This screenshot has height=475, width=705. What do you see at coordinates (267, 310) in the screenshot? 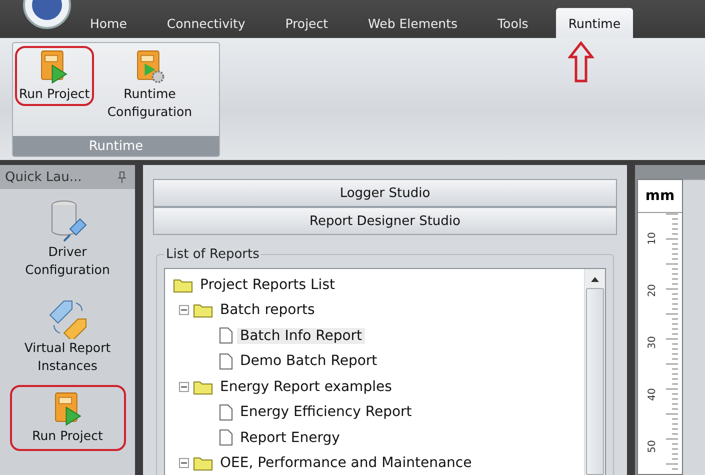
I see `tree-item: Batch reports` at bounding box center [267, 310].